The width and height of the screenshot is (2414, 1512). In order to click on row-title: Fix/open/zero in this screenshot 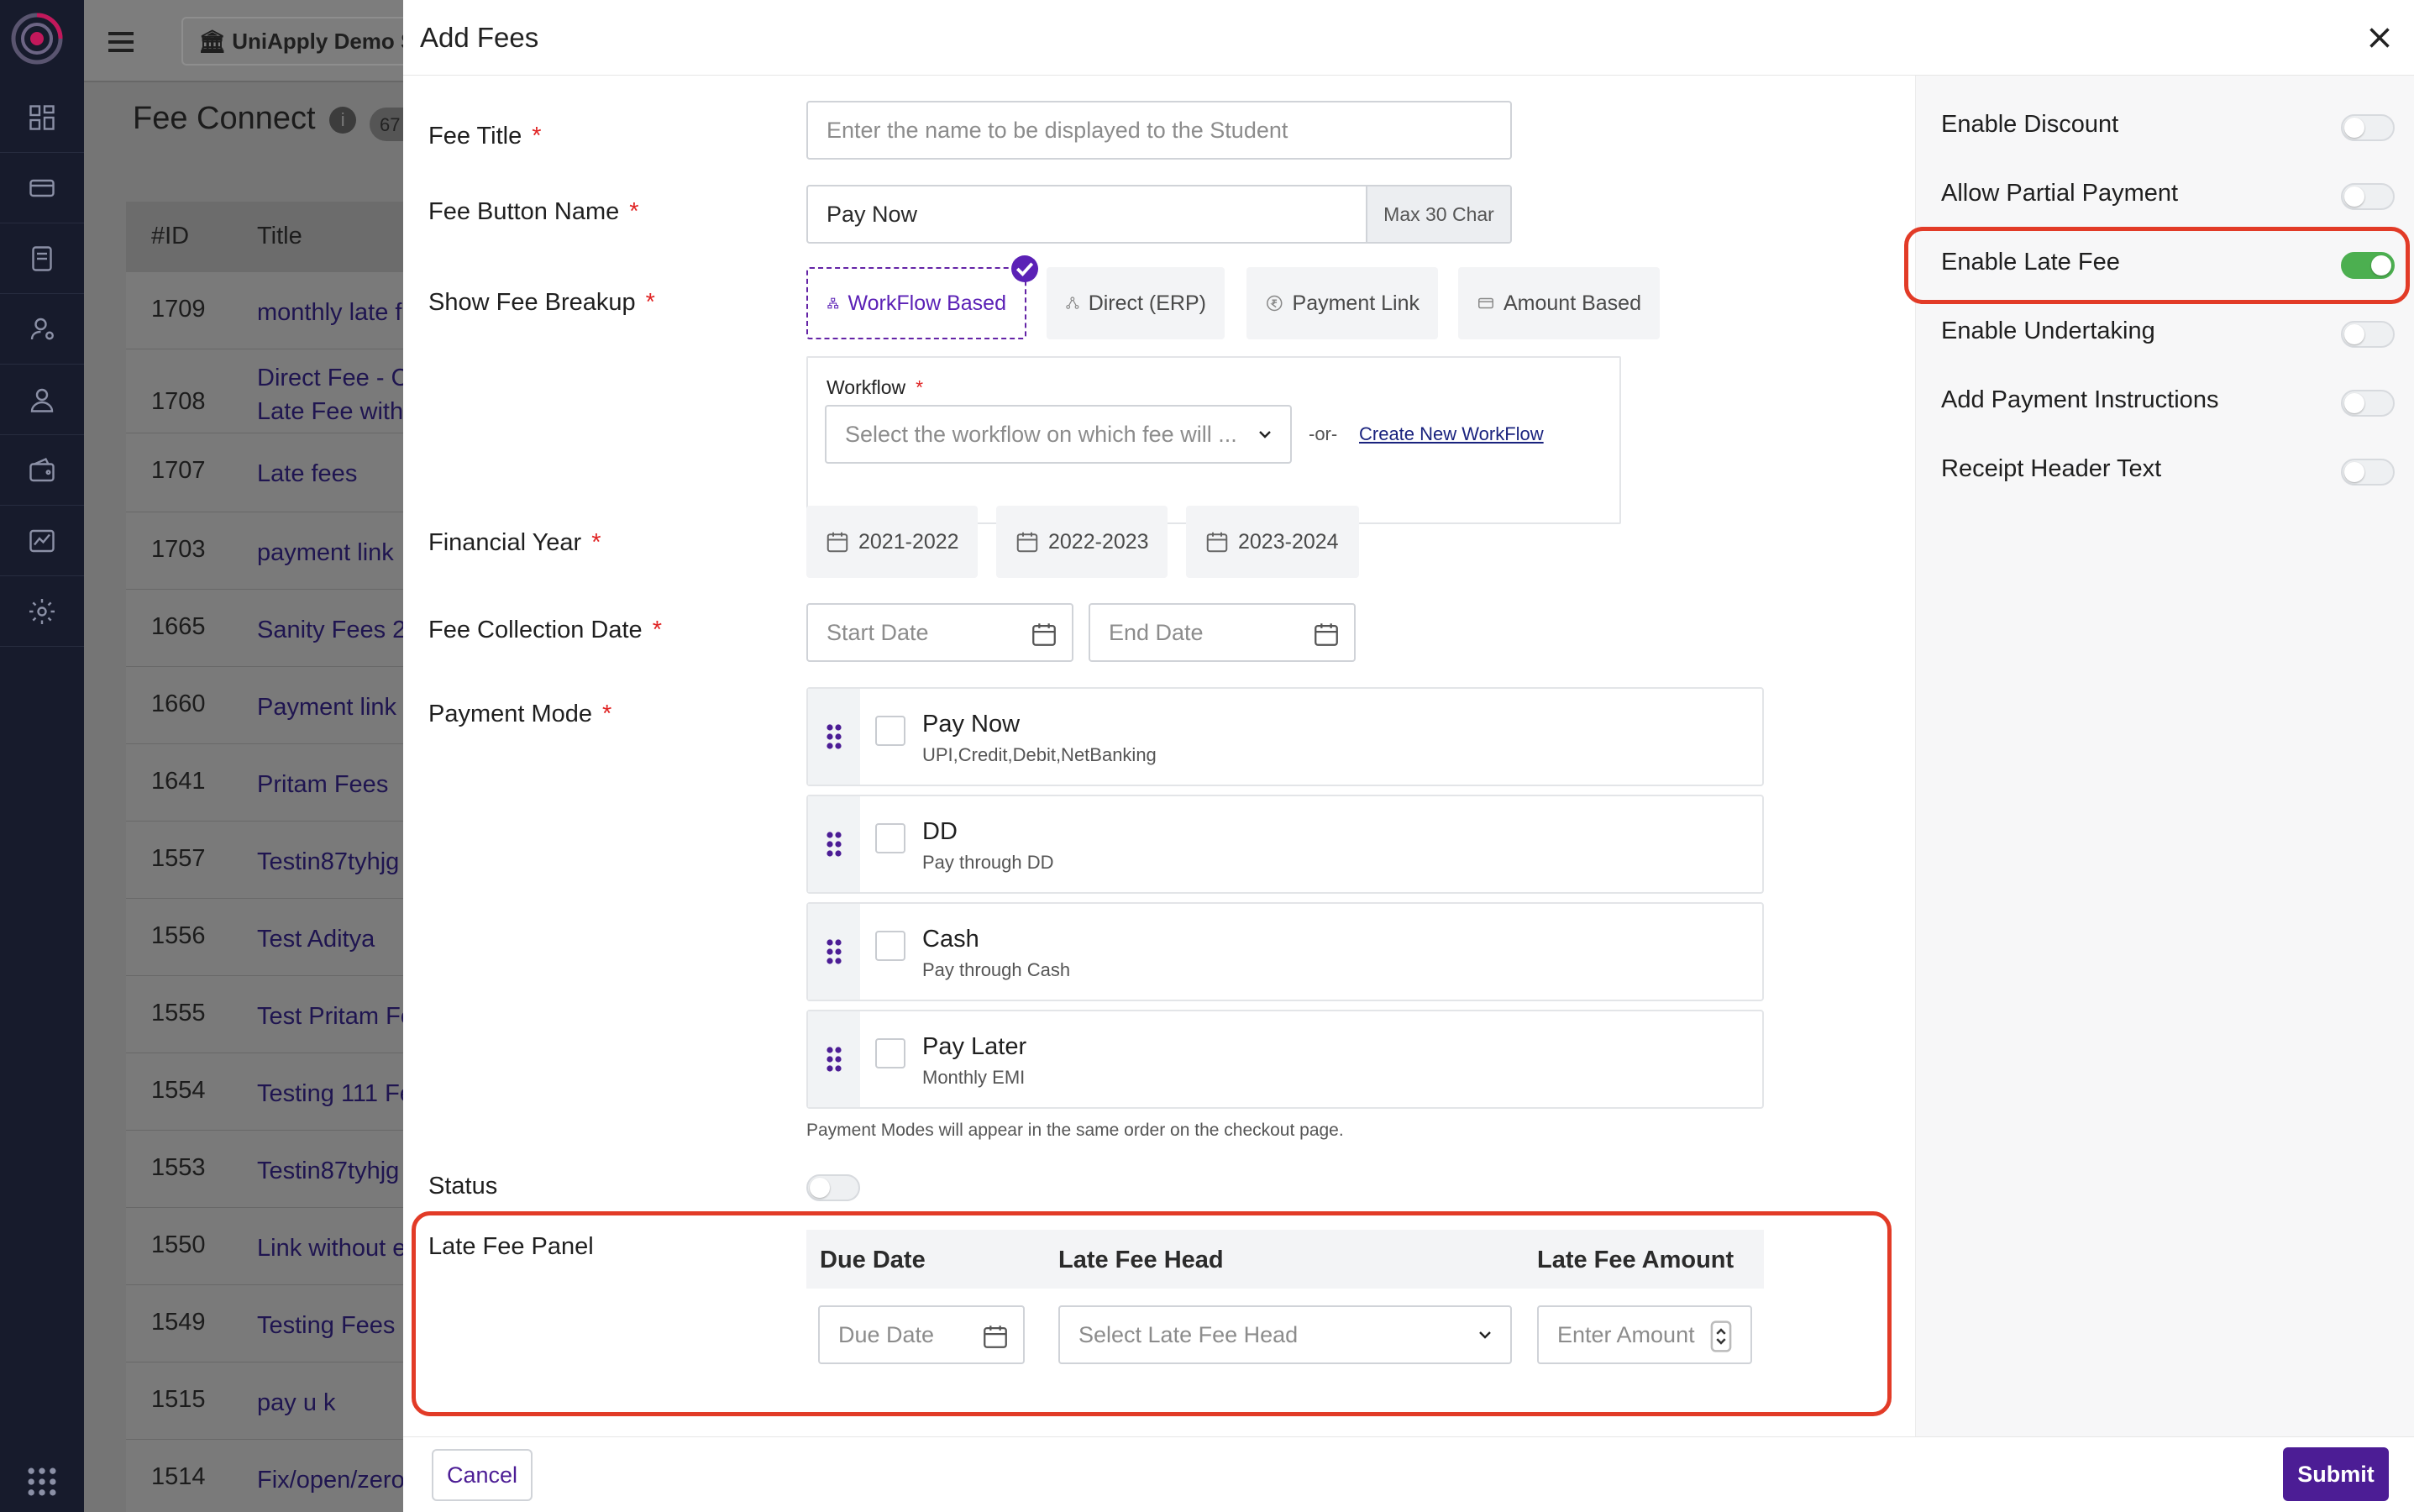, I will do `click(331, 1480)`.